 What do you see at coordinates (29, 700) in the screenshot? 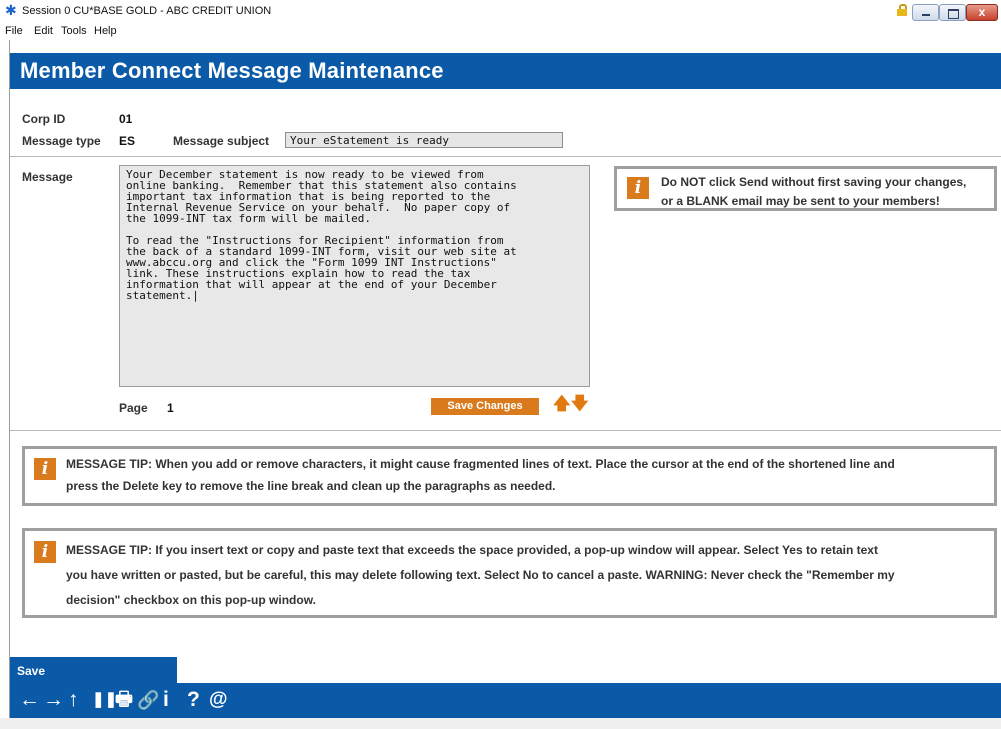
I see `back-arrow-icon: ←` at bounding box center [29, 700].